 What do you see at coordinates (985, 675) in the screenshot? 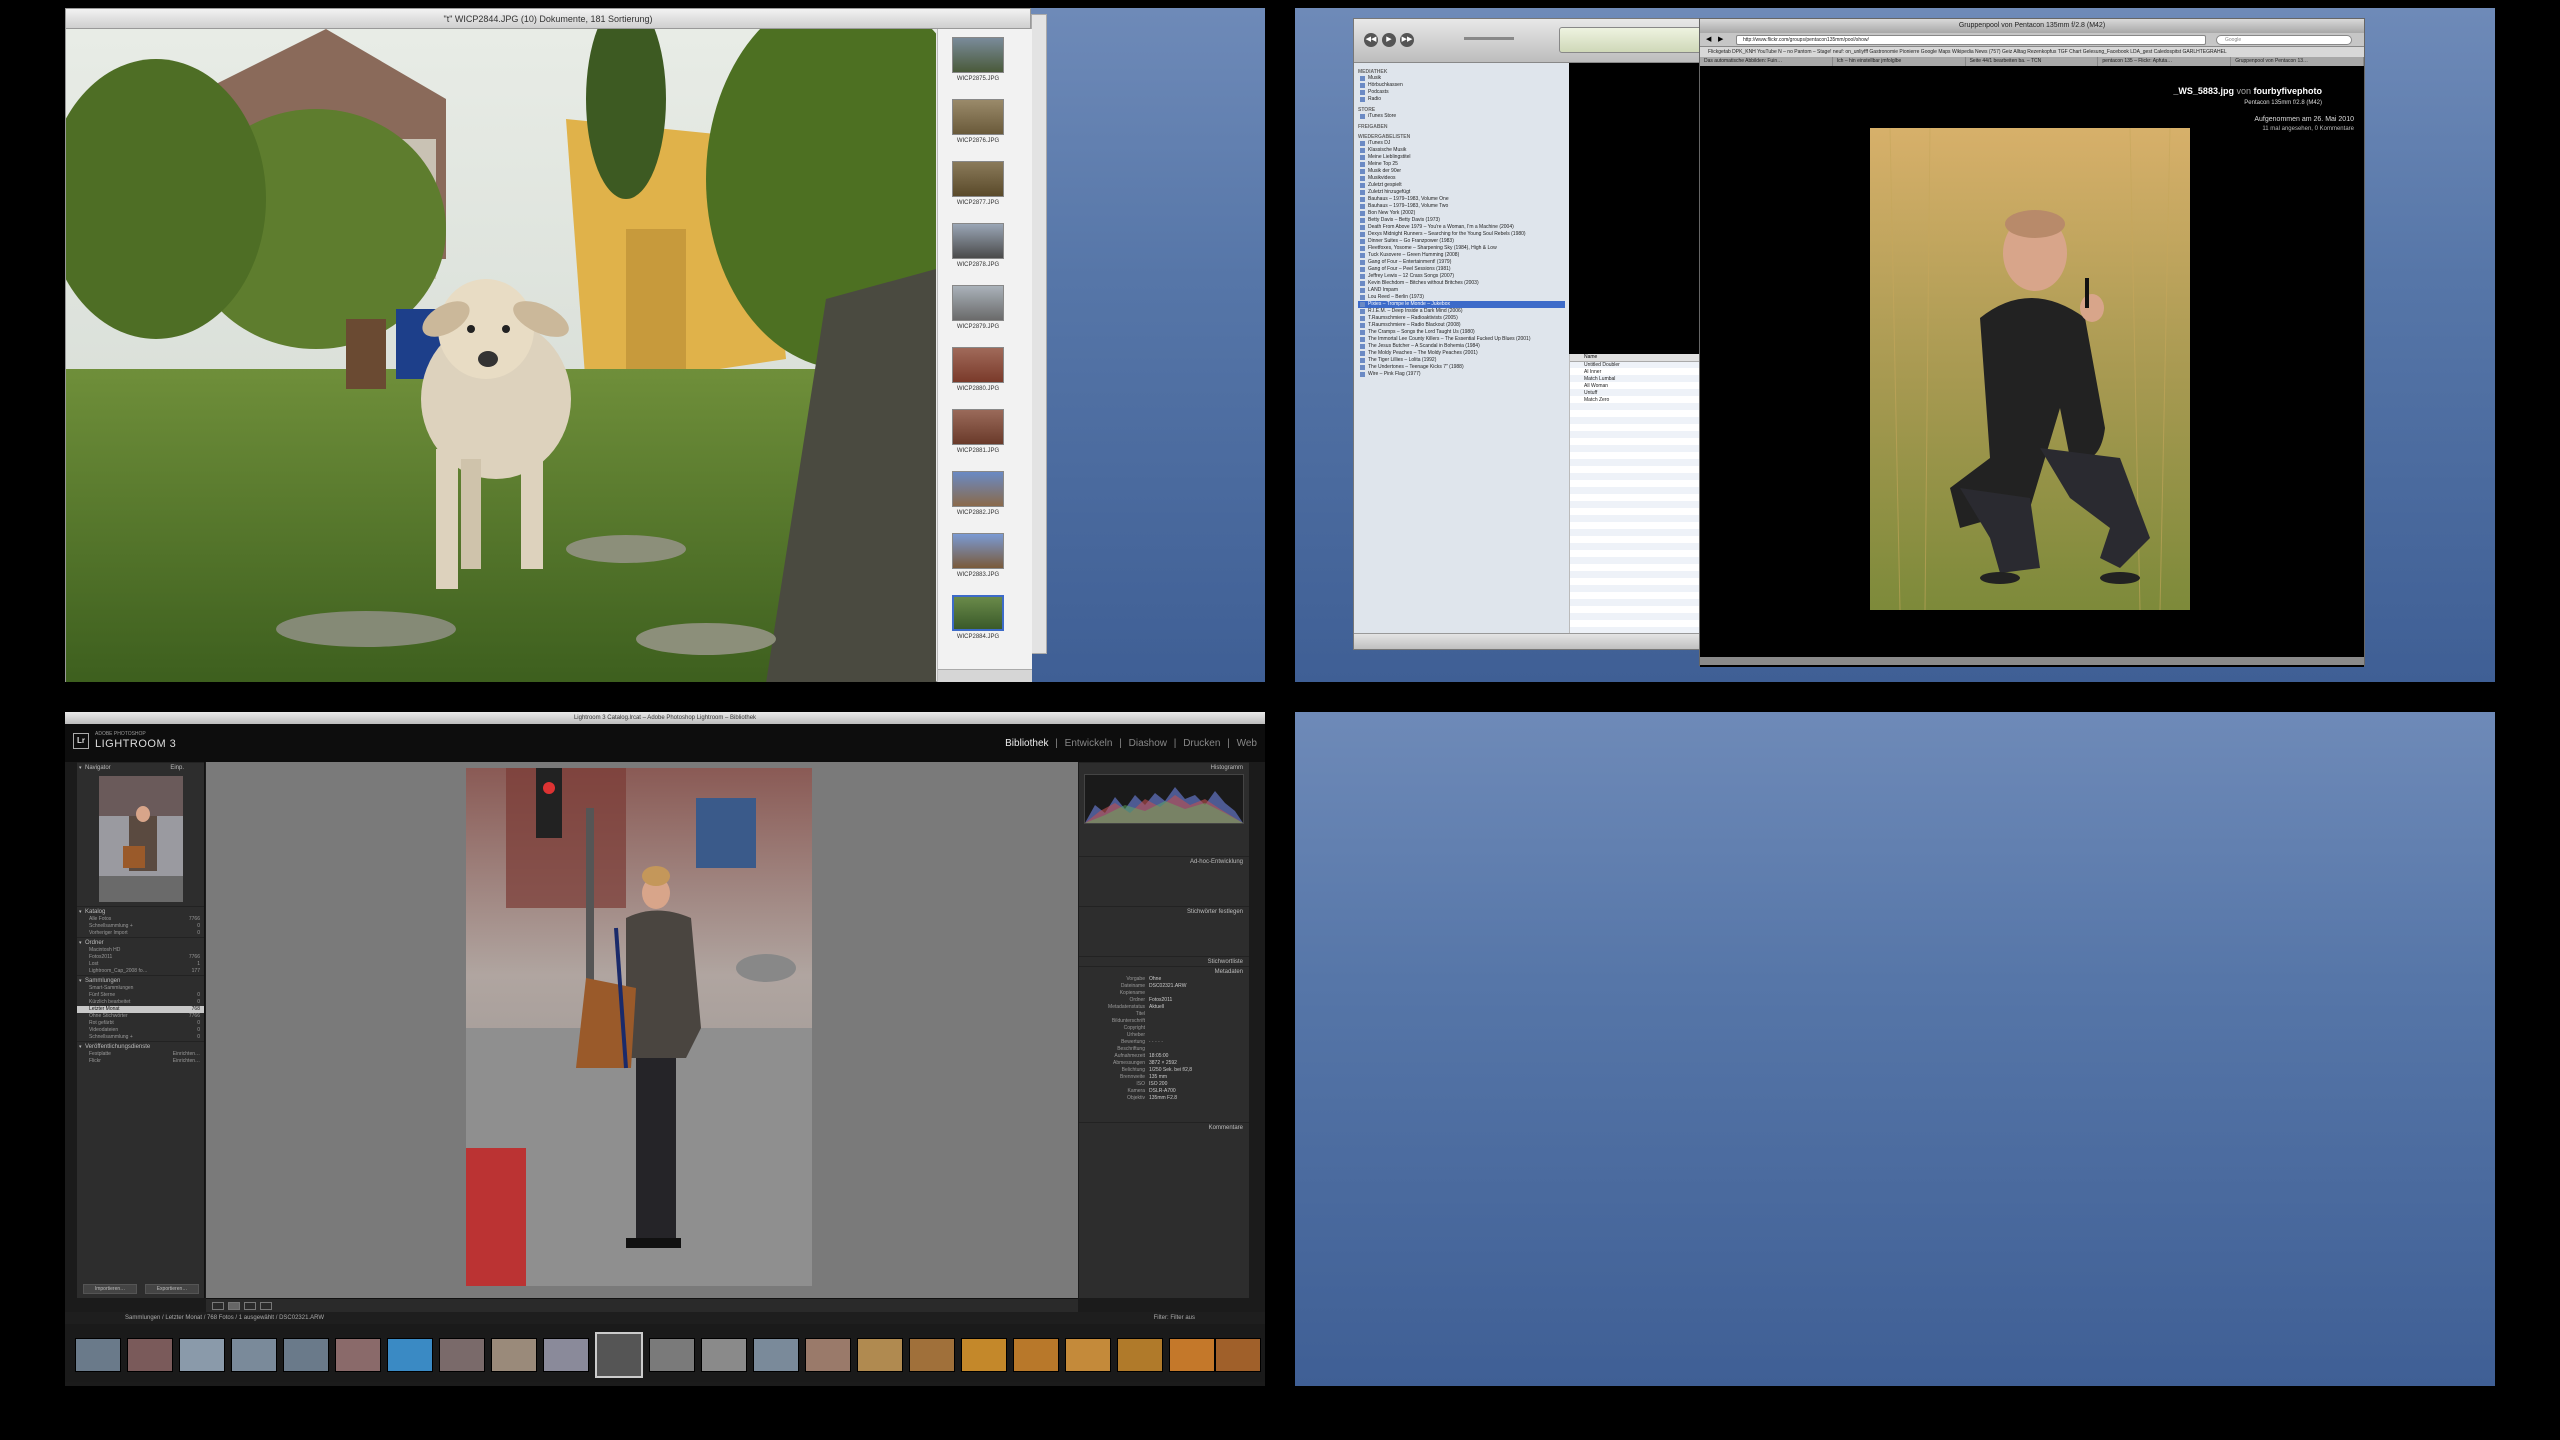
I see `thumbnail-sidebar-controls` at bounding box center [985, 675].